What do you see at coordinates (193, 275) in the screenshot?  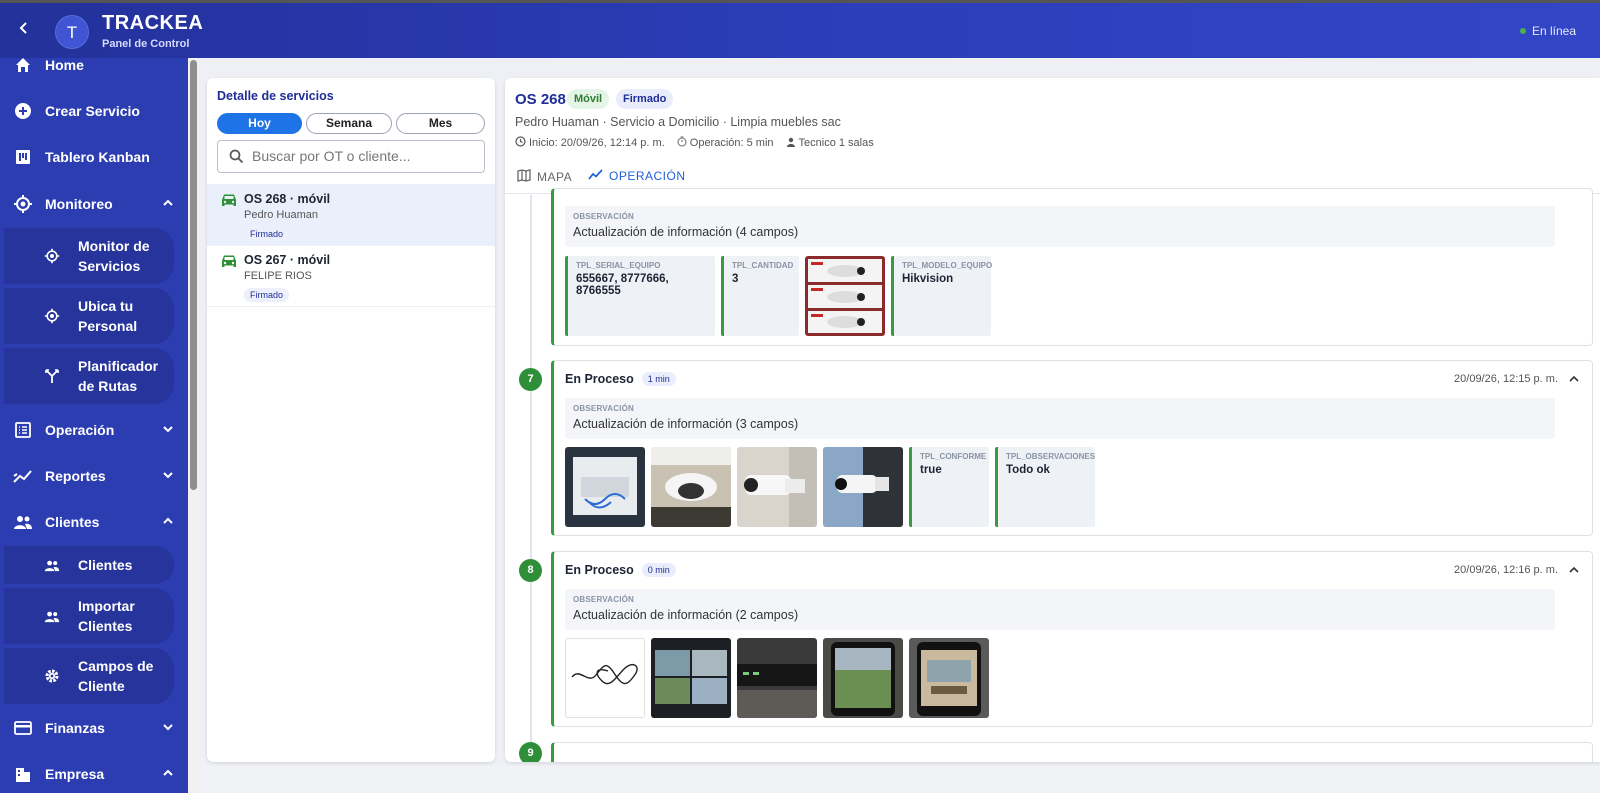 I see `sidebar-scrollbar` at bounding box center [193, 275].